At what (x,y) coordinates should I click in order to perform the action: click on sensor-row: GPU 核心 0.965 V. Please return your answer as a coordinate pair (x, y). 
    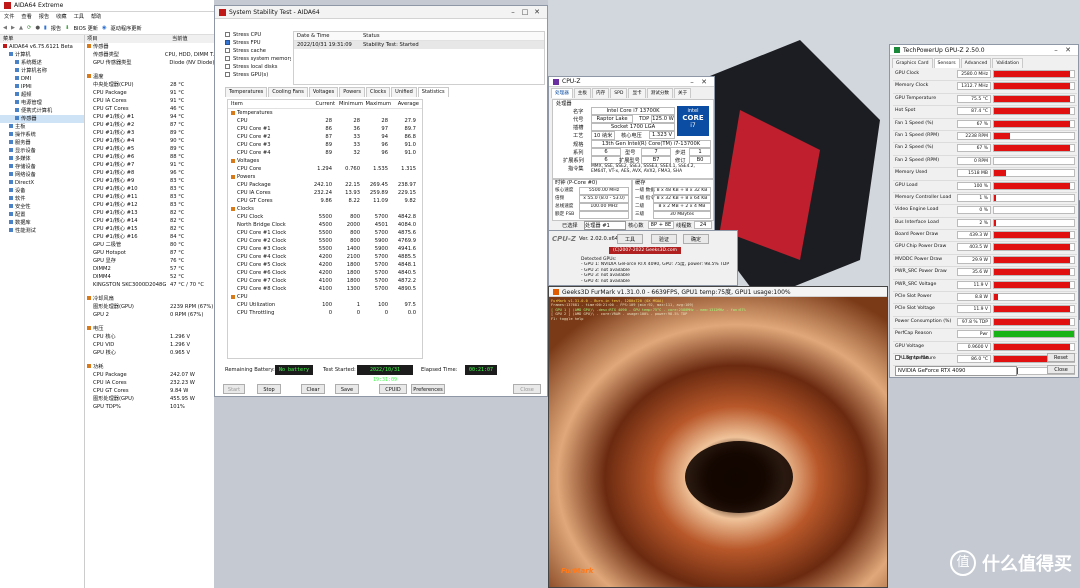
    Looking at the image, I should click on (149, 353).